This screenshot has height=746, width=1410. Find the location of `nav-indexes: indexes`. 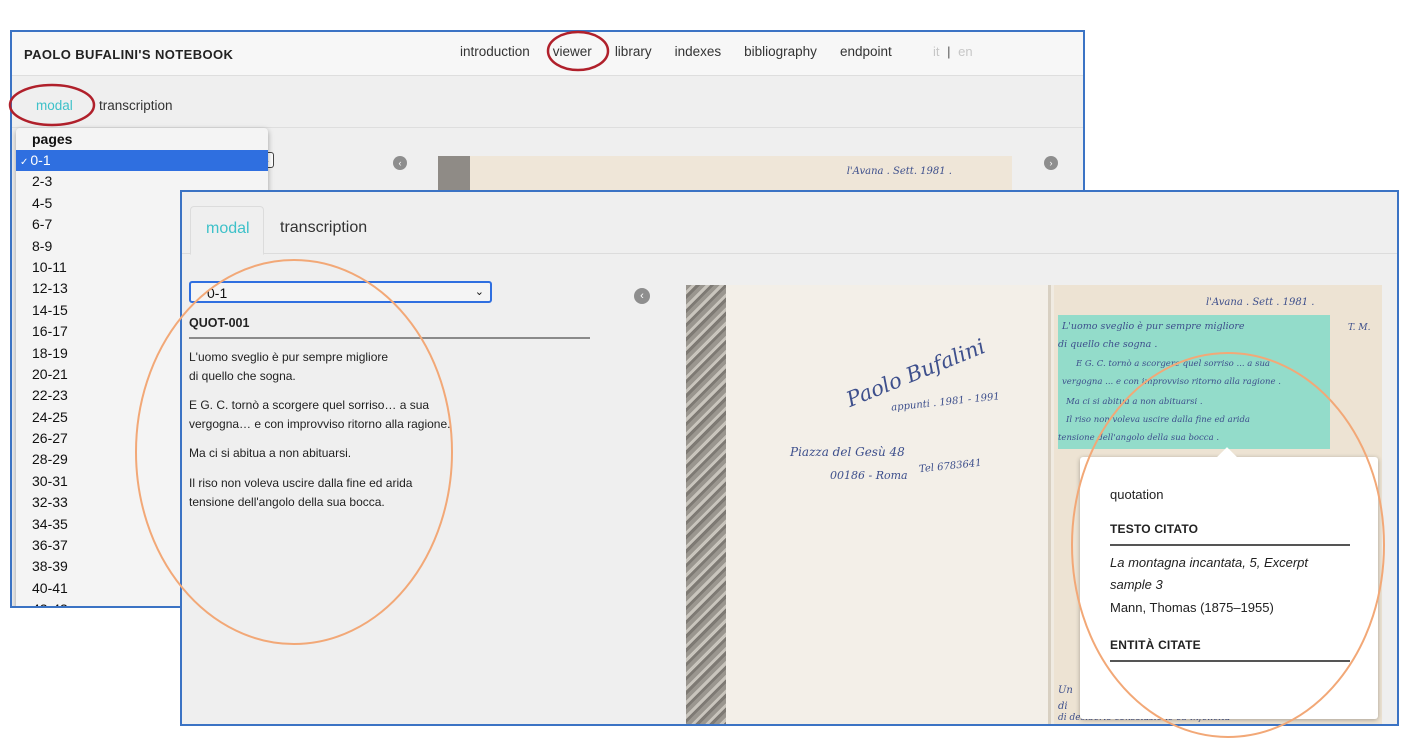

nav-indexes: indexes is located at coordinates (698, 51).